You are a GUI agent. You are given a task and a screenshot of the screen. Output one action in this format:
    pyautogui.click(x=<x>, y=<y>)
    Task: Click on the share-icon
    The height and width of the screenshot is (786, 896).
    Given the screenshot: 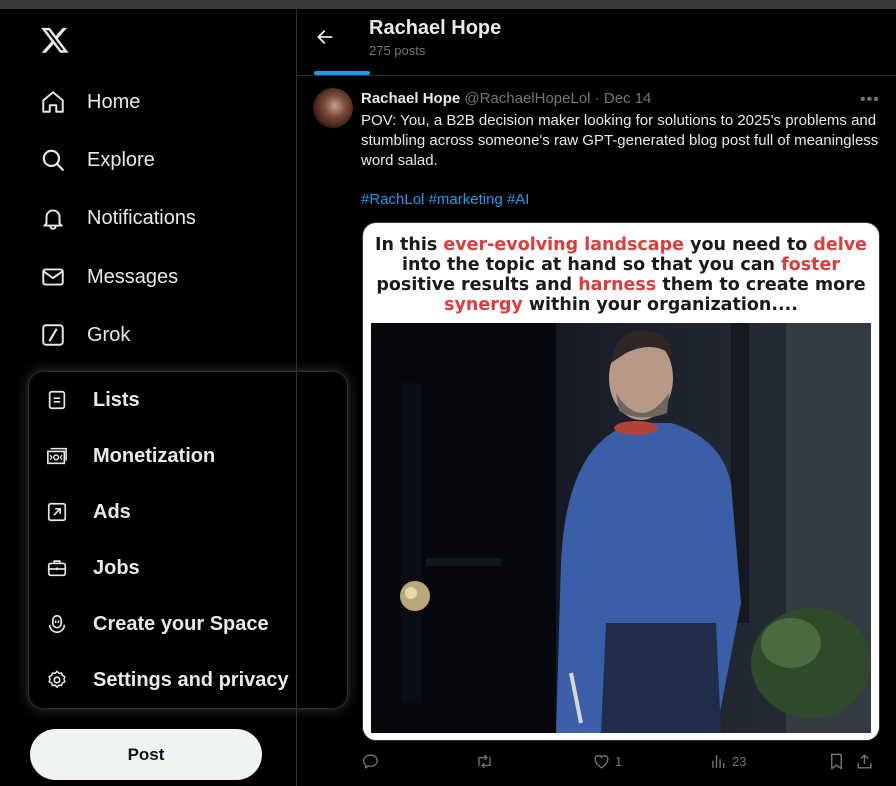 What is the action you would take?
    pyautogui.click(x=864, y=761)
    